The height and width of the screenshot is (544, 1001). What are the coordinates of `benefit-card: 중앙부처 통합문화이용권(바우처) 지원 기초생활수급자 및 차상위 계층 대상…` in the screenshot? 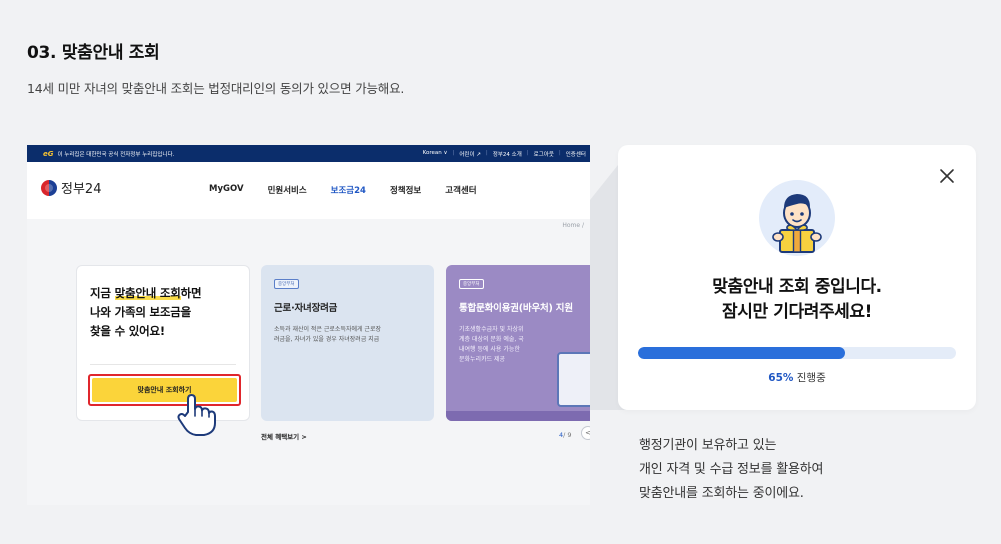 It's located at (518, 343).